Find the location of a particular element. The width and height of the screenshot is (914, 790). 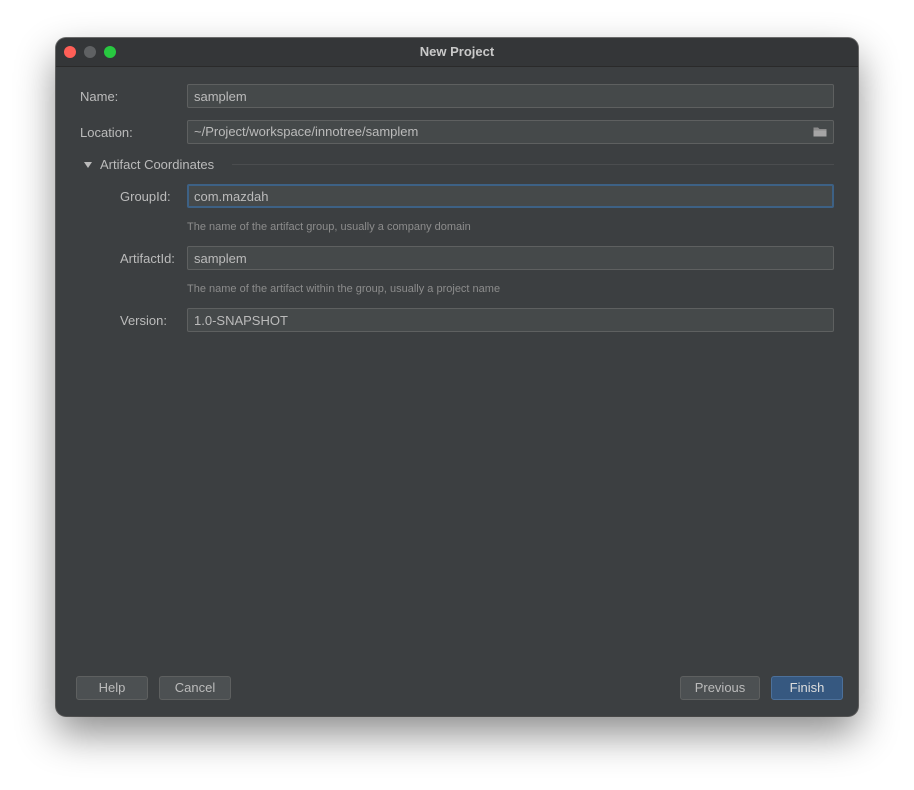

artifactid-field is located at coordinates (510, 258).